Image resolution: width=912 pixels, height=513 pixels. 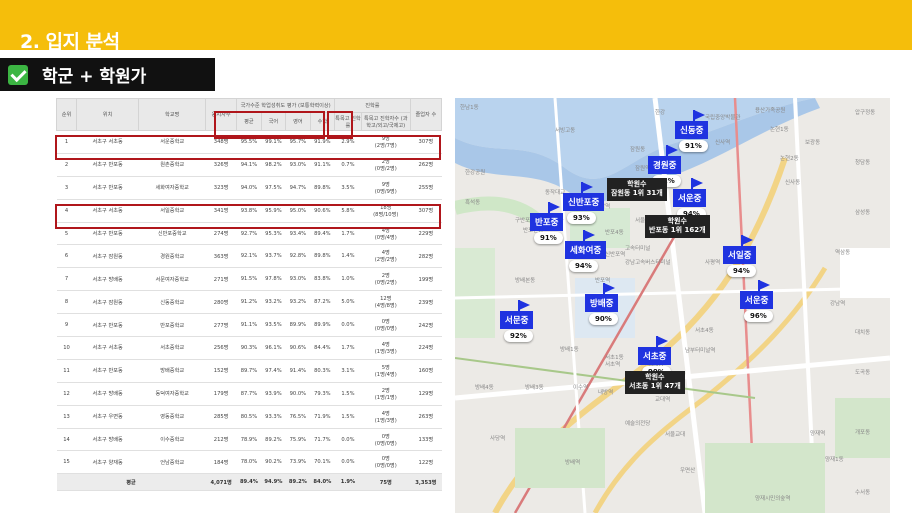 What do you see at coordinates (484, 388) in the screenshot?
I see `map-place-label: 방배4동` at bounding box center [484, 388].